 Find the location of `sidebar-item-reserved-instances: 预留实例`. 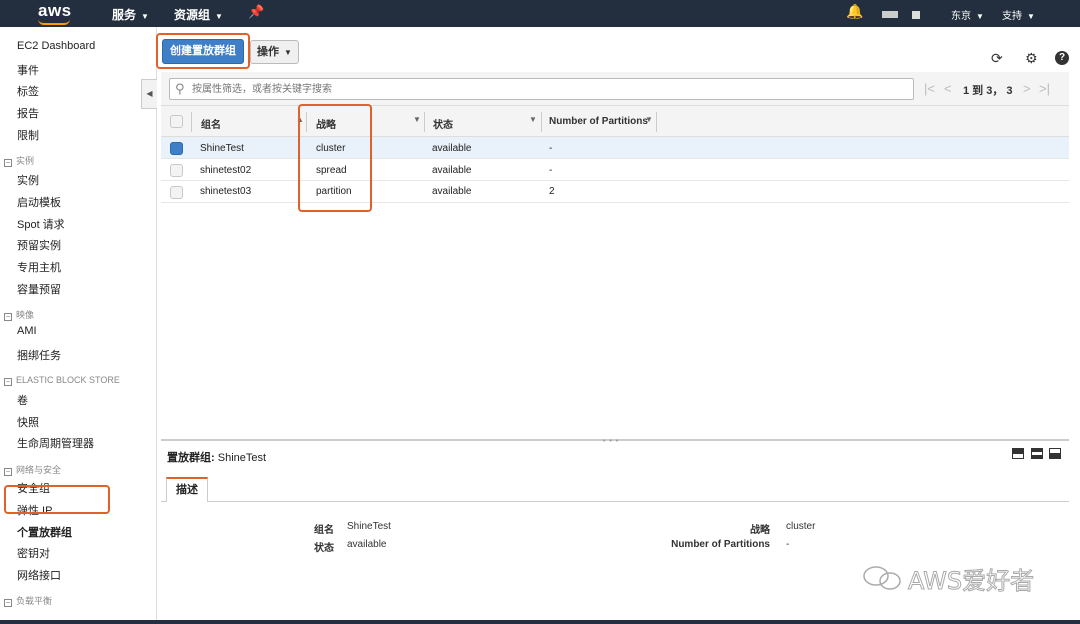

sidebar-item-reserved-instances: 预留实例 is located at coordinates (39, 245).